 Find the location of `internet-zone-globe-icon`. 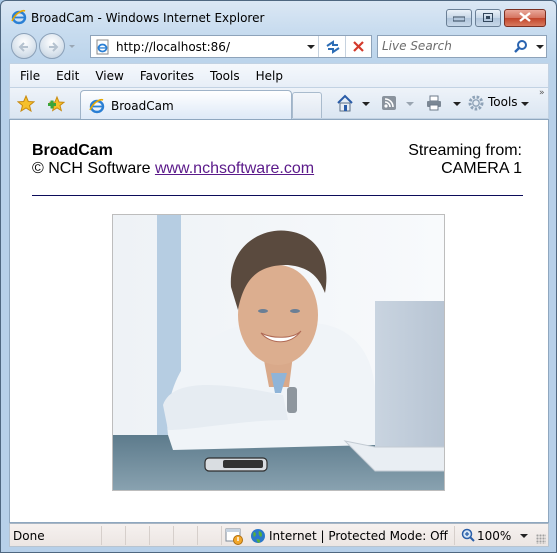

internet-zone-globe-icon is located at coordinates (258, 536).